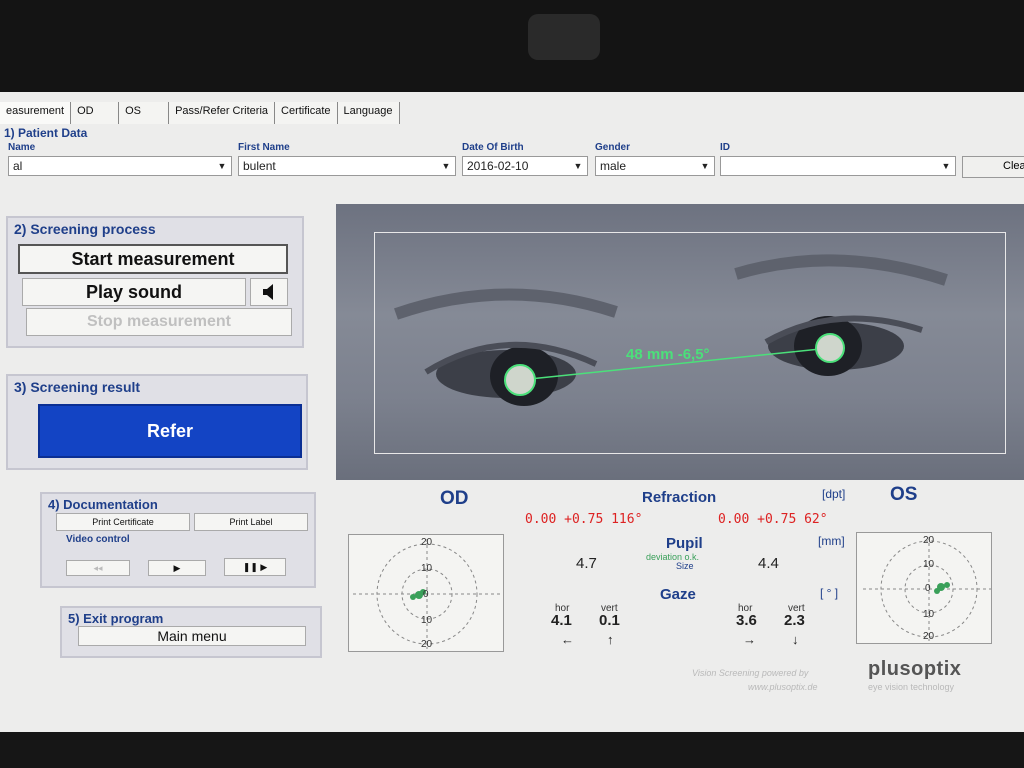 This screenshot has height=768, width=1024. Describe the element at coordinates (567, 639) in the screenshot. I see `arrow-left-icon: ←` at that location.